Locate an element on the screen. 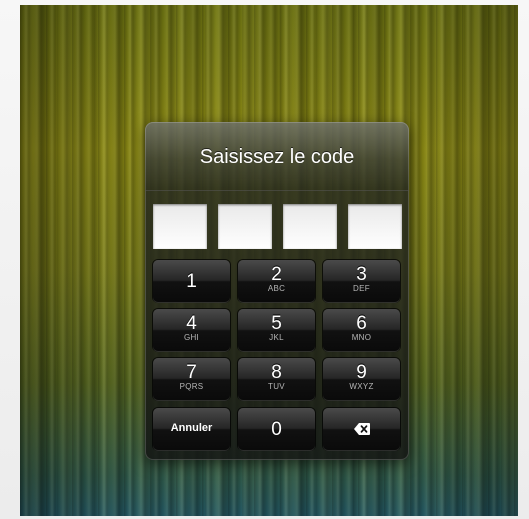  key-digit: 8 is located at coordinates (276, 372).